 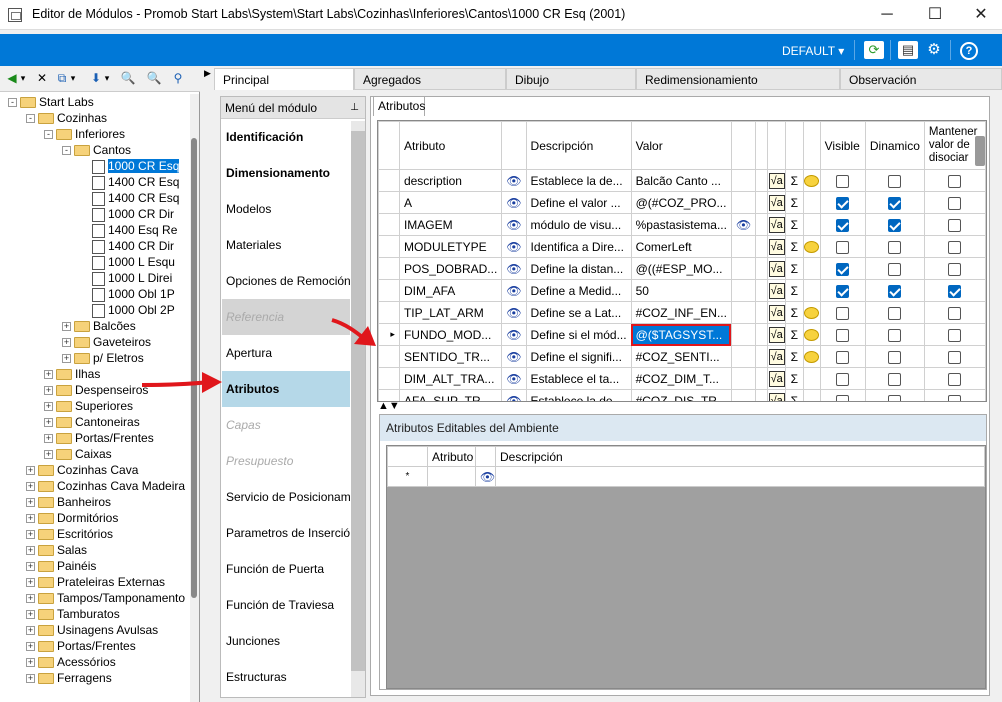 I want to click on tree-node: + Salas, so click(x=56, y=550).